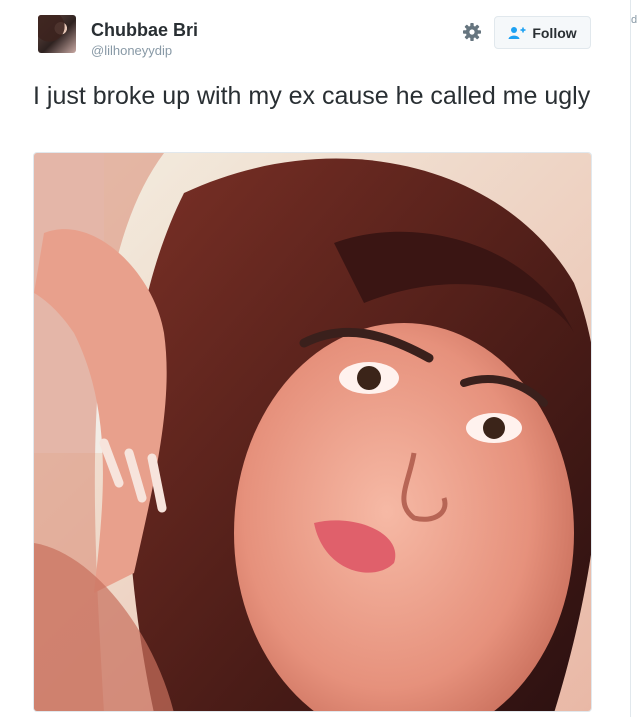 This screenshot has height=717, width=638. Describe the element at coordinates (554, 32) in the screenshot. I see `follow-label: Follow` at that location.